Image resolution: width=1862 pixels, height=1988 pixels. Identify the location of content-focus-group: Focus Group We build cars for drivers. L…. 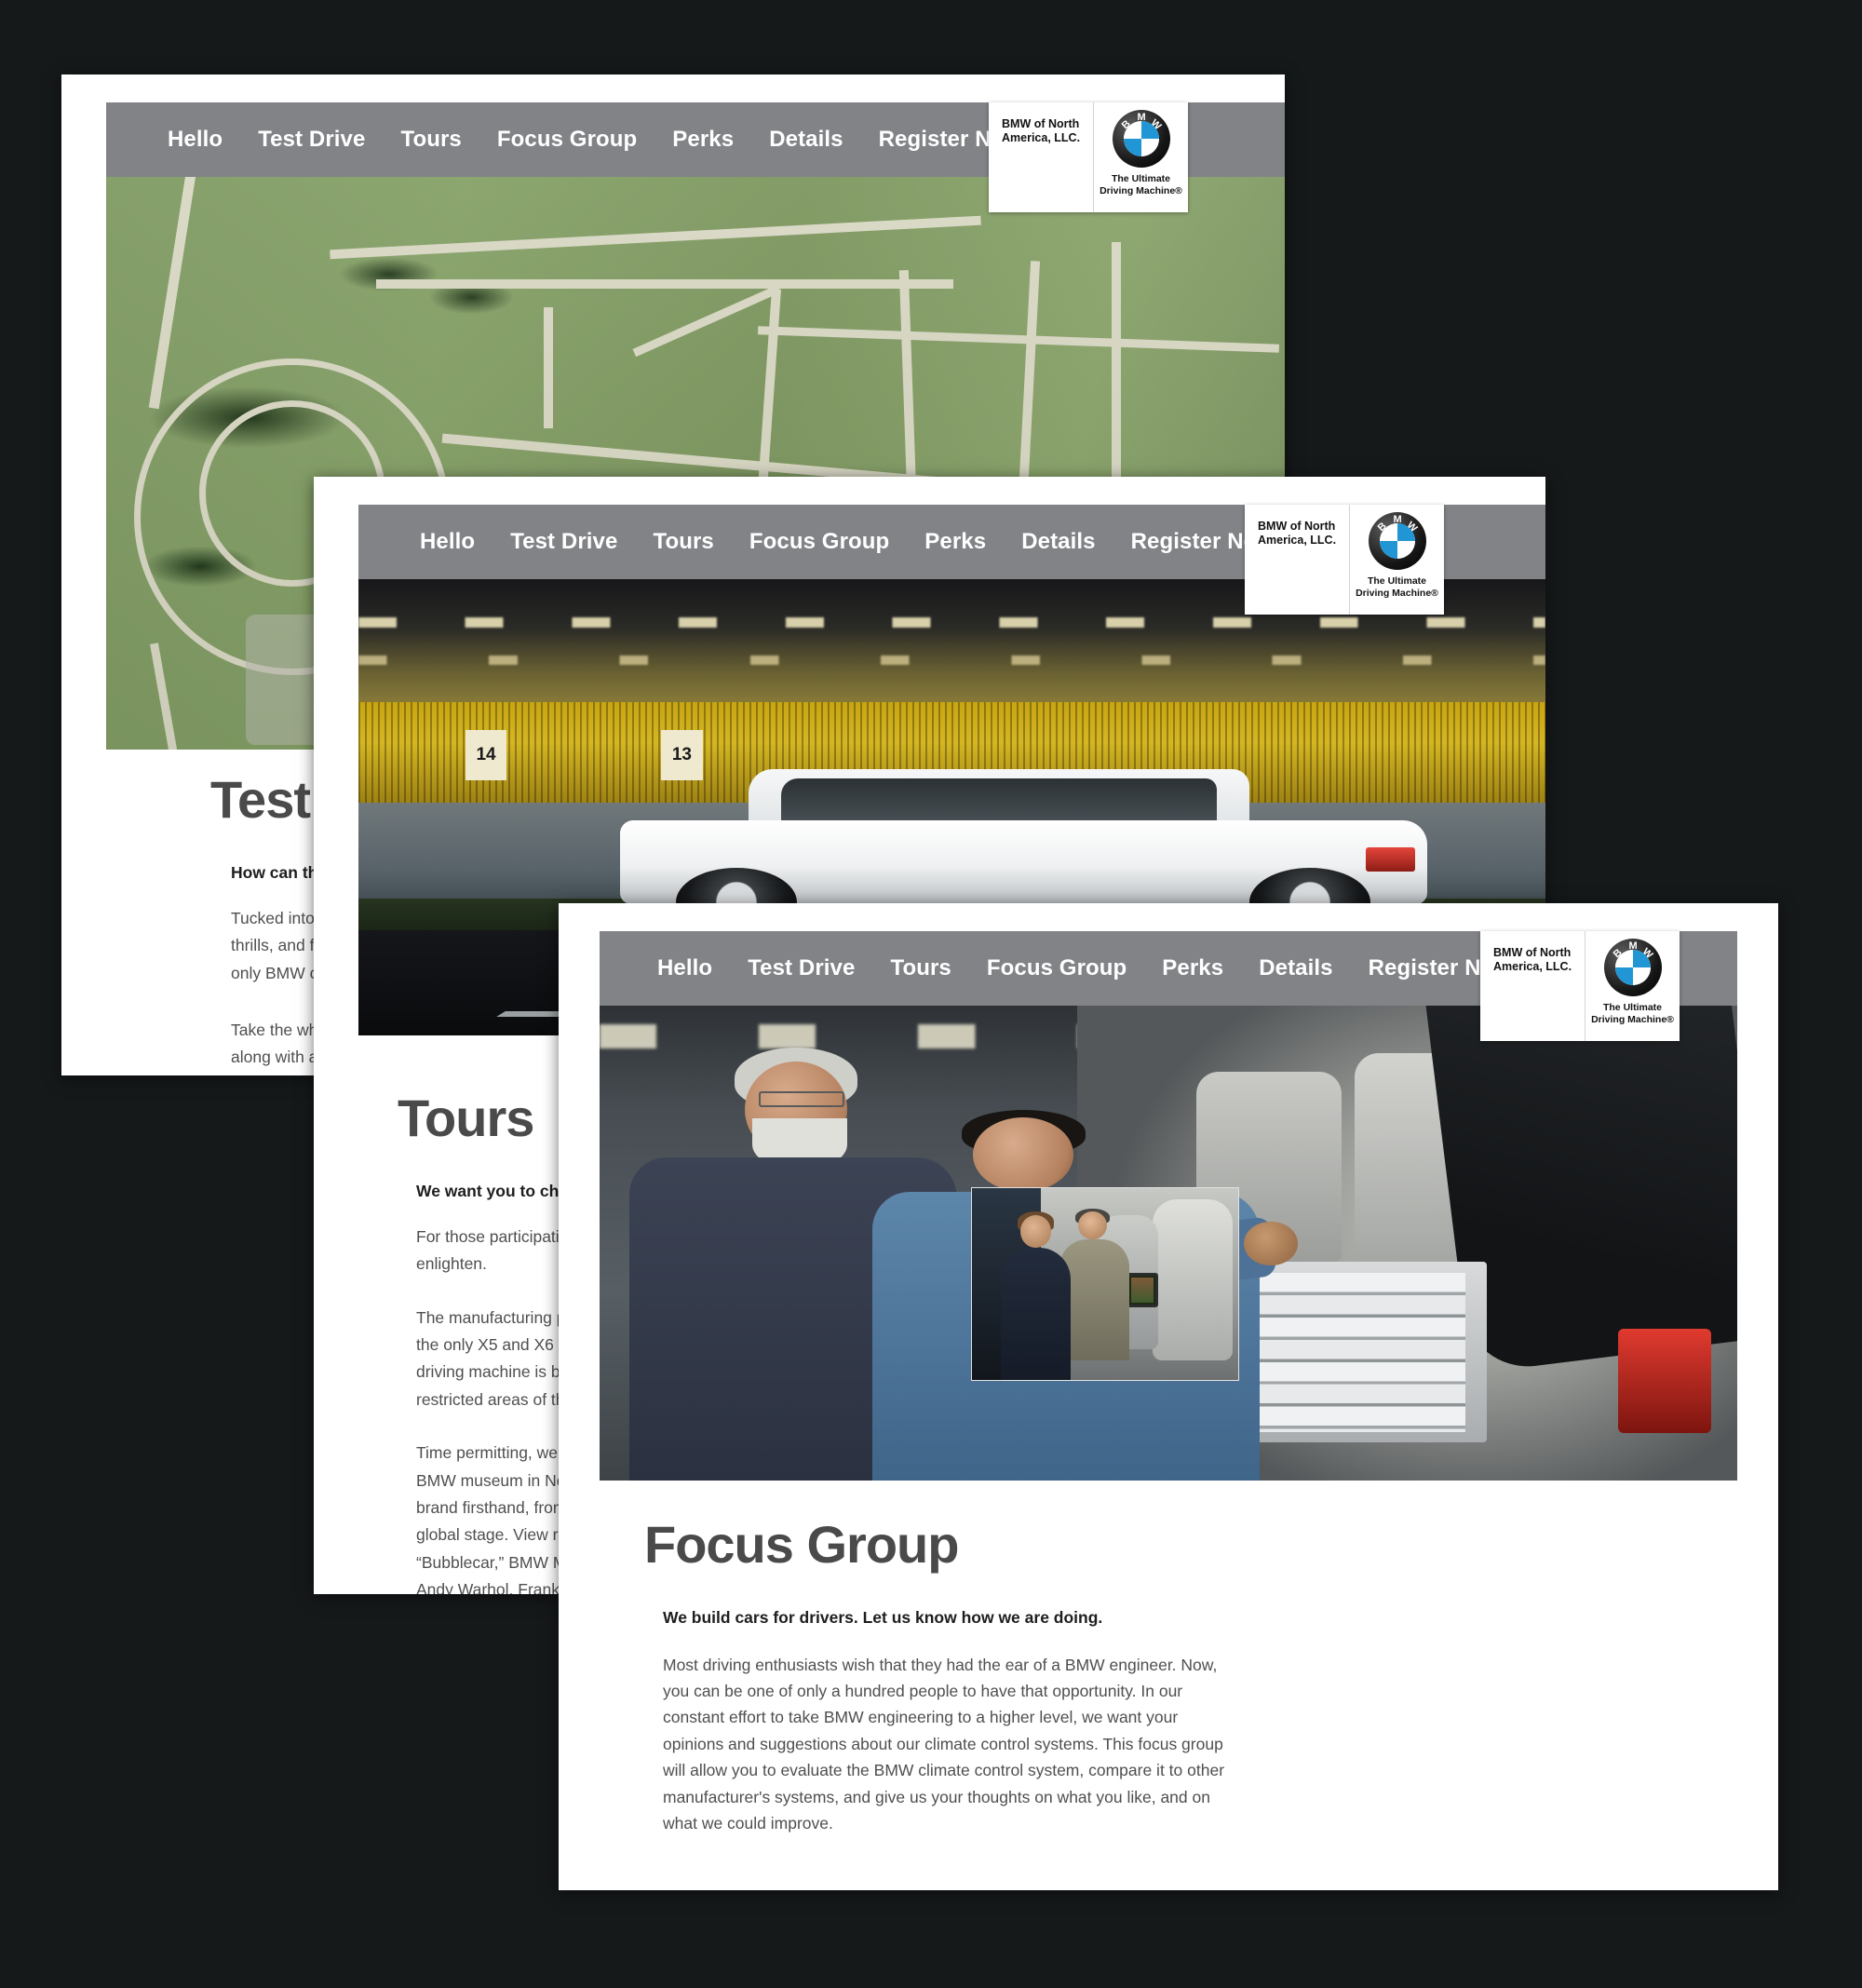
(942, 1675).